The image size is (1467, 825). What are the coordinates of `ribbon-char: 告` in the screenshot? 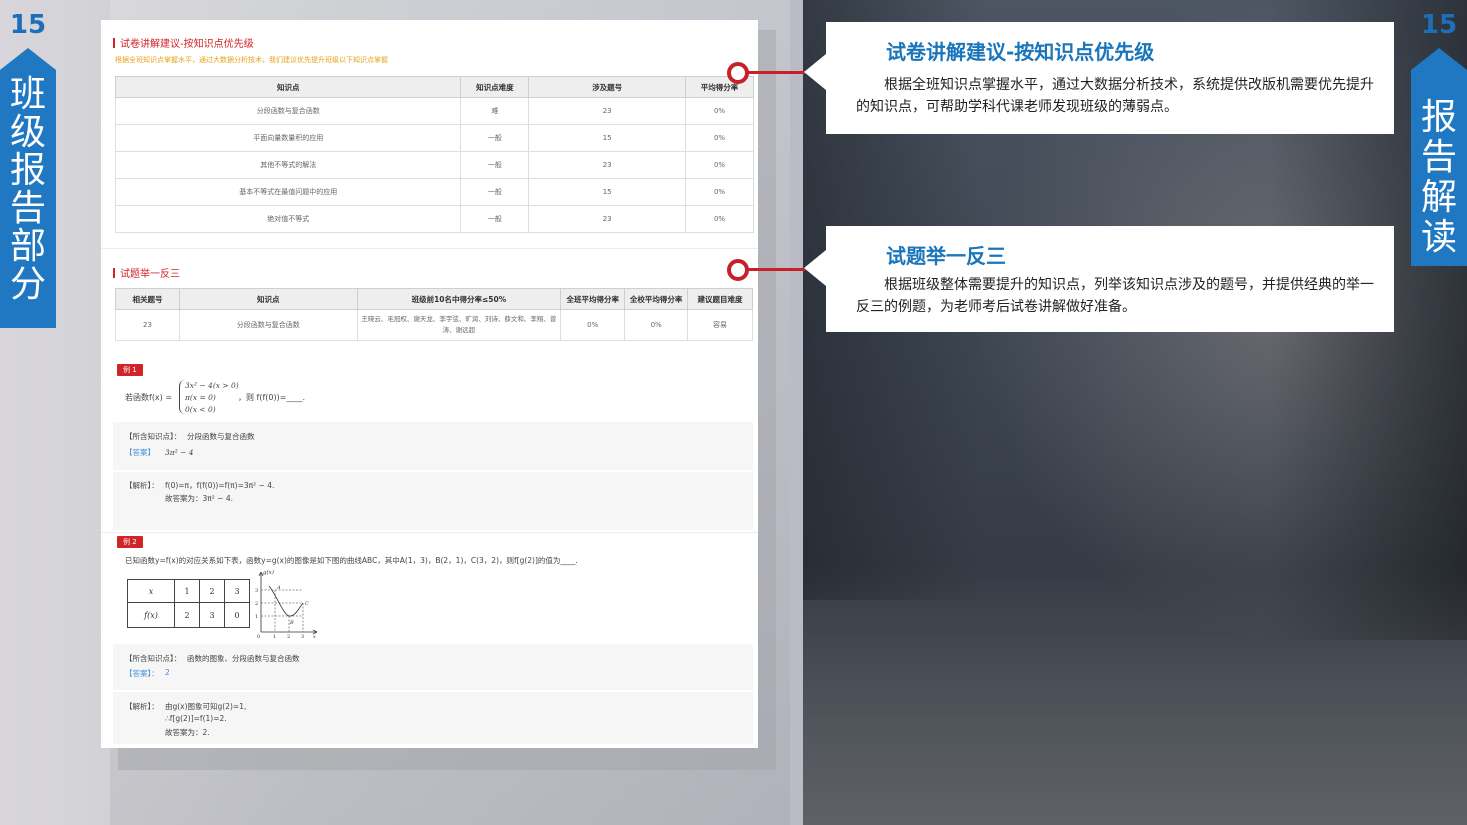 It's located at (27, 208).